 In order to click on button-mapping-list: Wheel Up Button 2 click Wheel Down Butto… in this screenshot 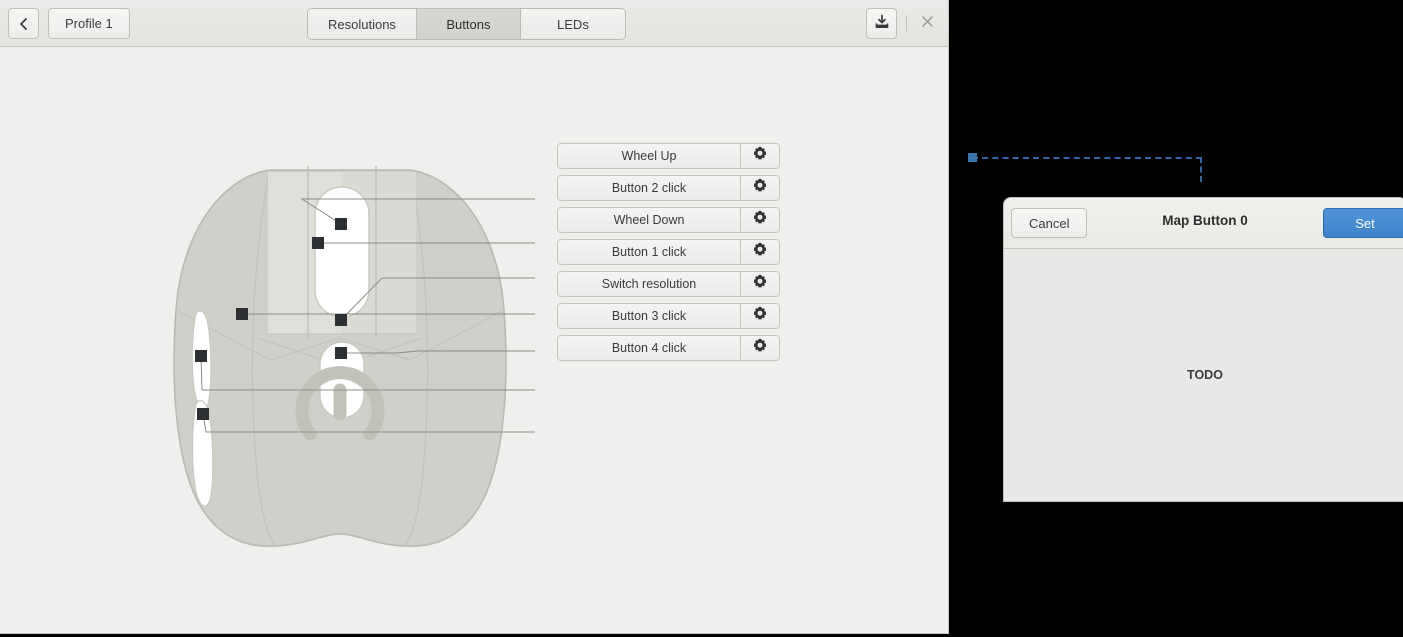, I will do `click(668, 252)`.